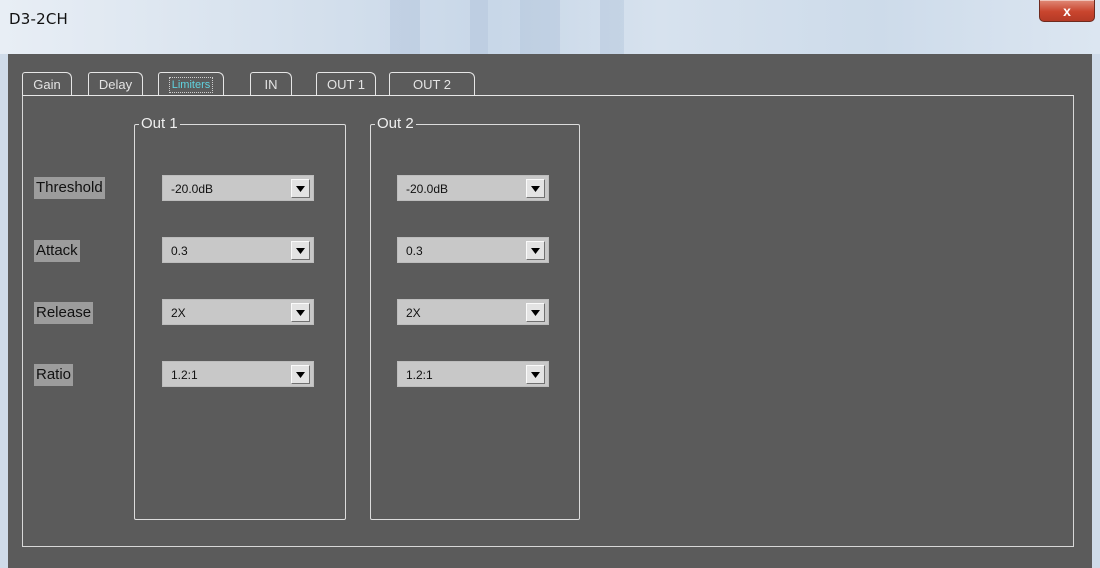 The image size is (1100, 568). Describe the element at coordinates (238, 312) in the screenshot. I see `out-1-release-select: 2X` at that location.